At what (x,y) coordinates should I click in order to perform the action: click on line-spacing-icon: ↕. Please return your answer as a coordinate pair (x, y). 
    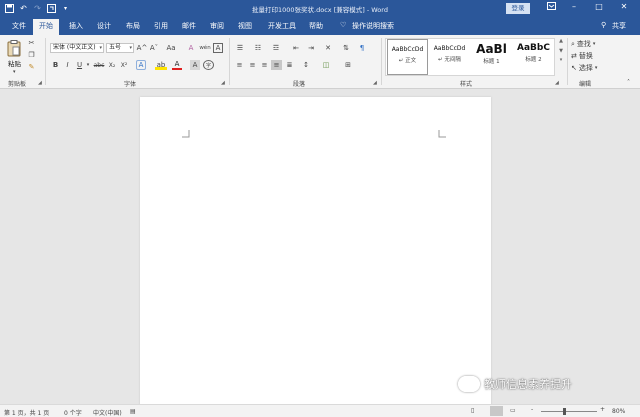
    Looking at the image, I should click on (306, 65).